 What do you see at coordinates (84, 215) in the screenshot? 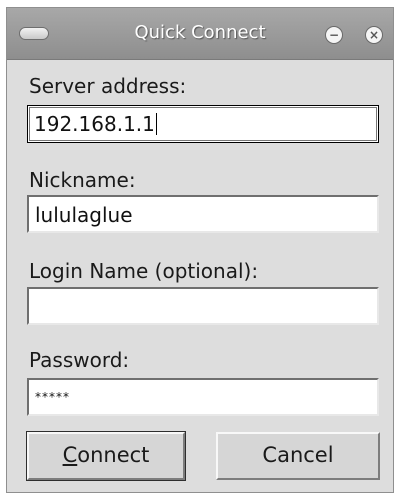
I see `nickname-value: lululaglue` at bounding box center [84, 215].